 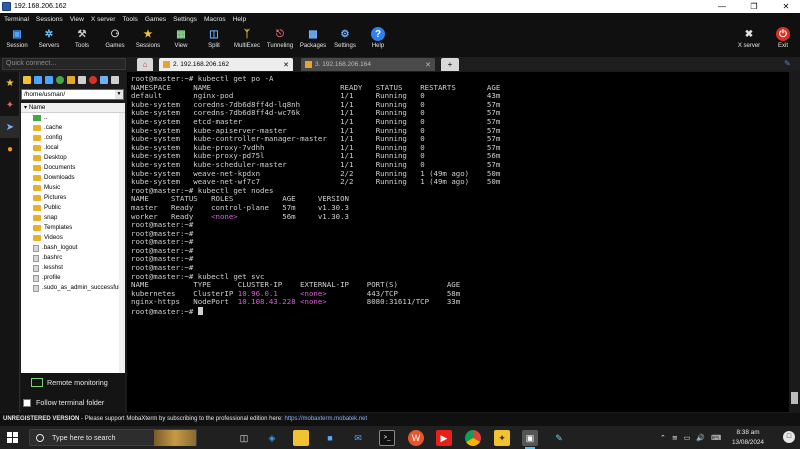 What do you see at coordinates (786, 6) in the screenshot?
I see `close-button: ✕` at bounding box center [786, 6].